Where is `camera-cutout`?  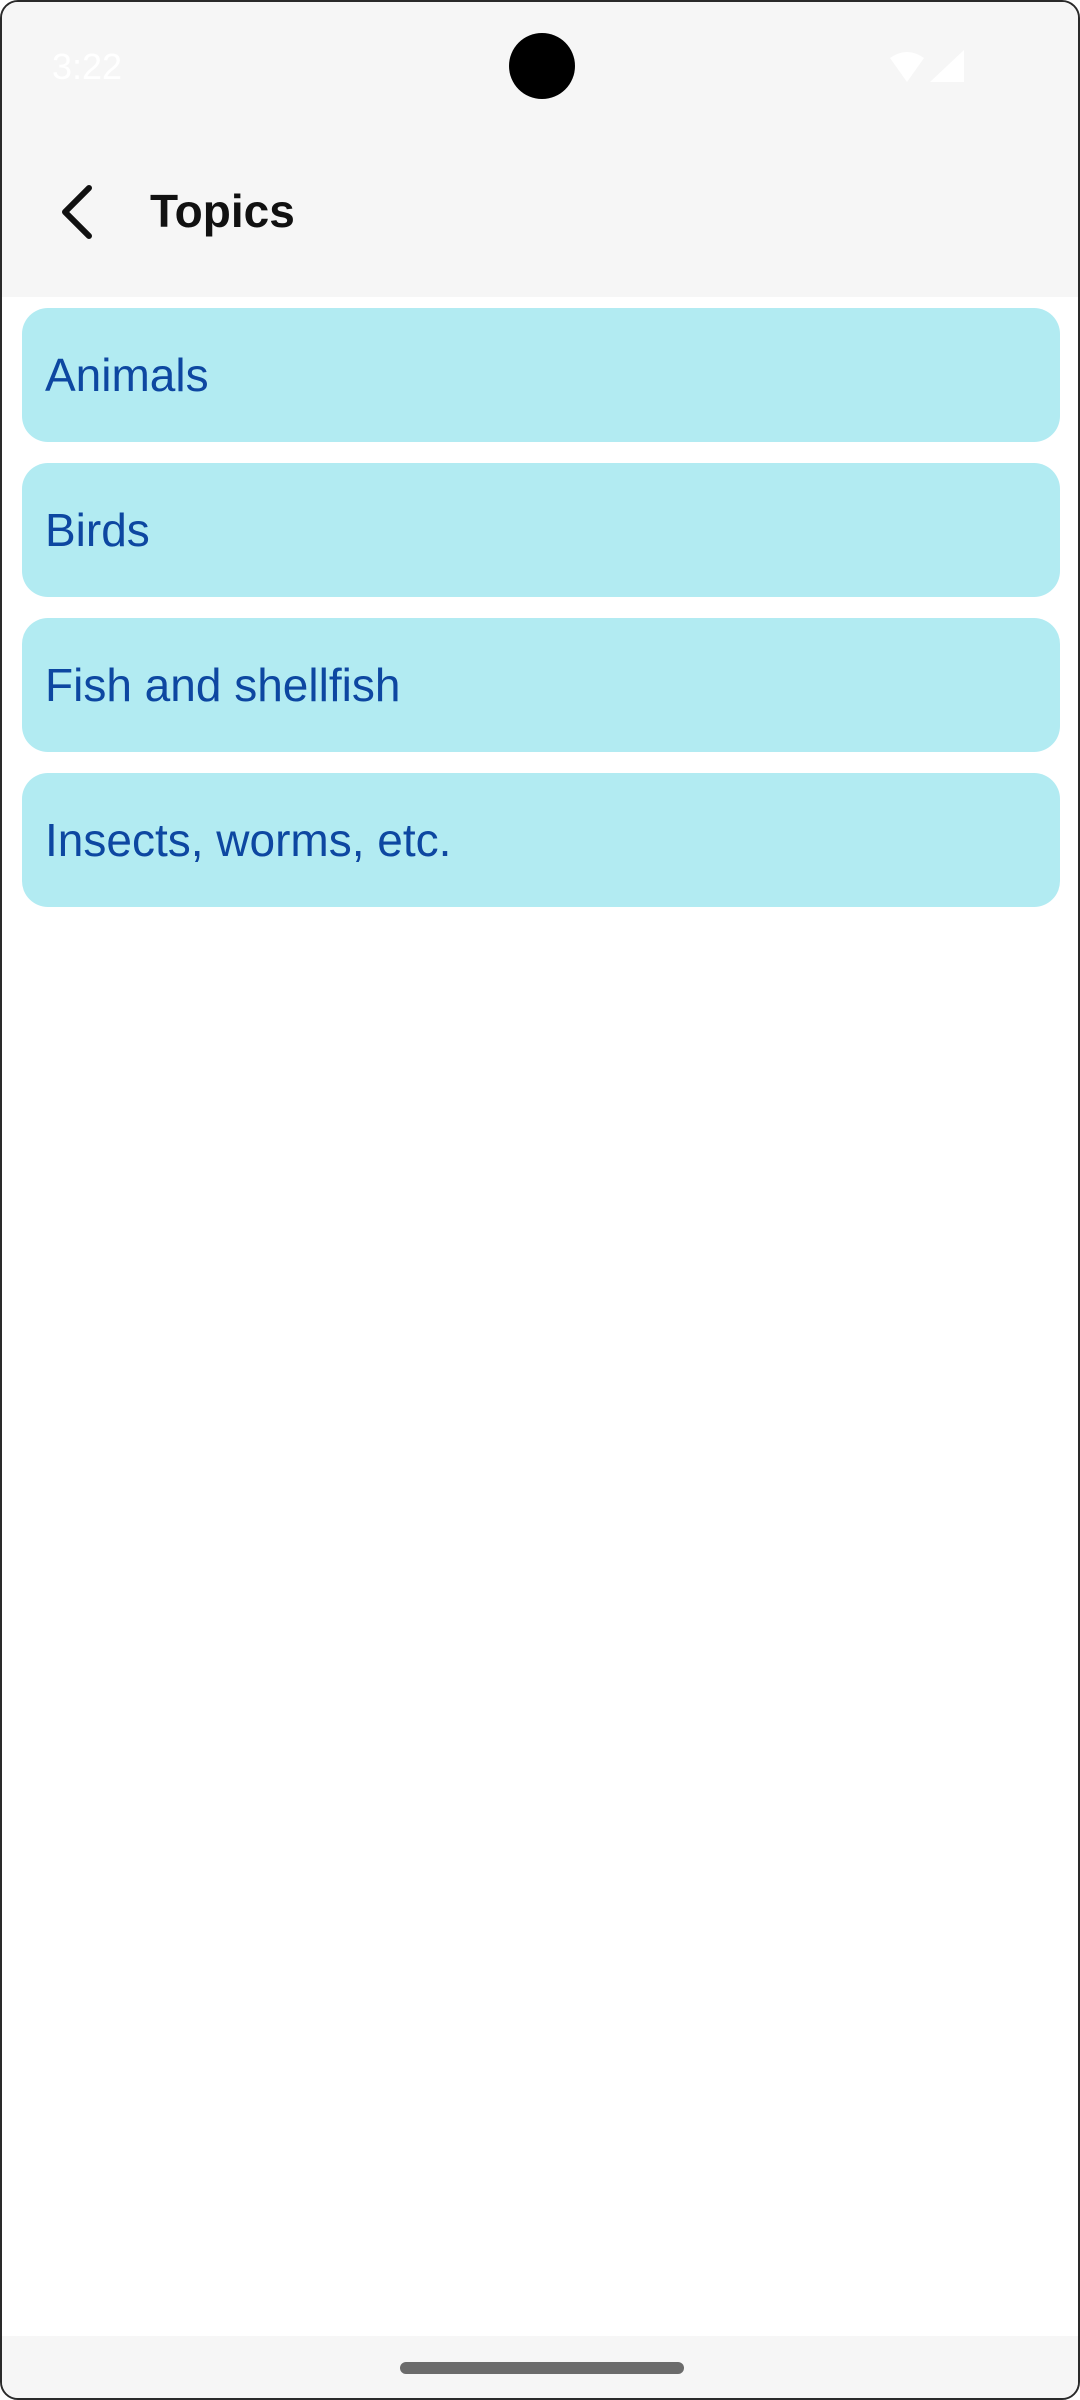
camera-cutout is located at coordinates (542, 66).